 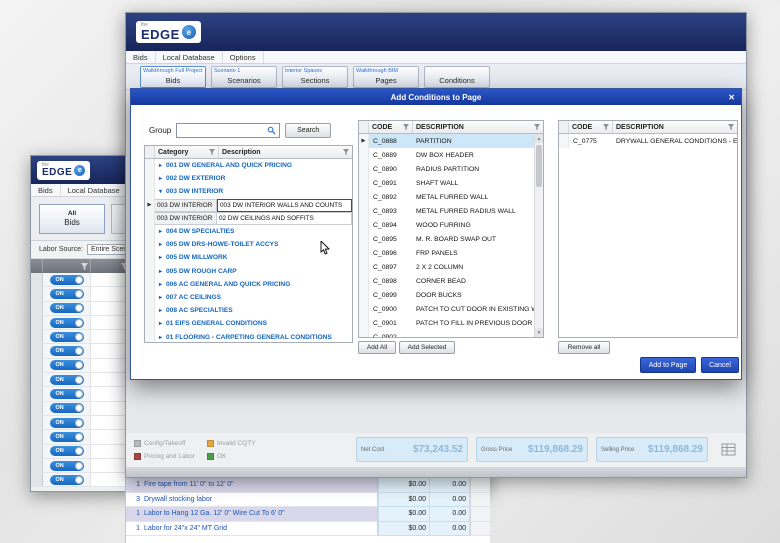 What do you see at coordinates (436, 97) in the screenshot?
I see `dialog-titlebar: Add Conditions to Page ✕` at bounding box center [436, 97].